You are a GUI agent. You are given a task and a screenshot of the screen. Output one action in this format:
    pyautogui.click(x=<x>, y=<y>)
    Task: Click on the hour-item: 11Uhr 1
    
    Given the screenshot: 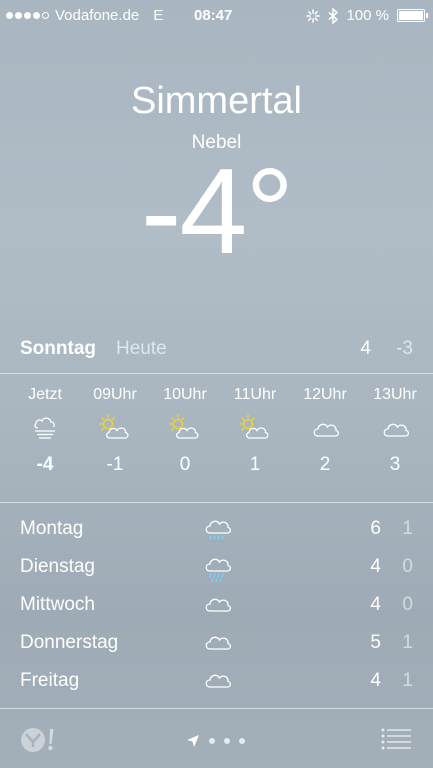 What is the action you would take?
    pyautogui.click(x=255, y=431)
    